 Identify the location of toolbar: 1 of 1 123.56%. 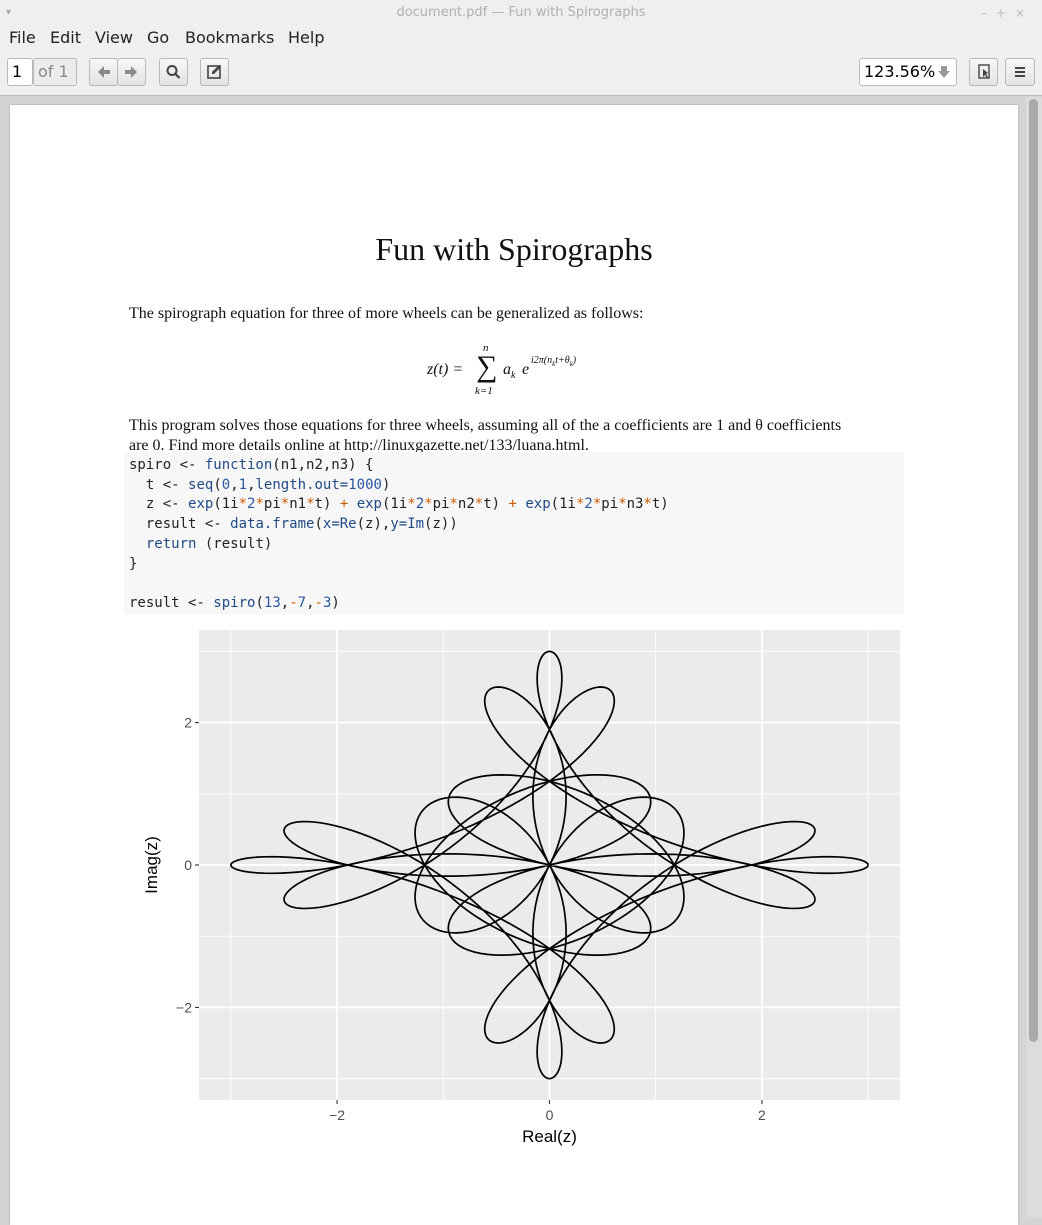
(521, 73).